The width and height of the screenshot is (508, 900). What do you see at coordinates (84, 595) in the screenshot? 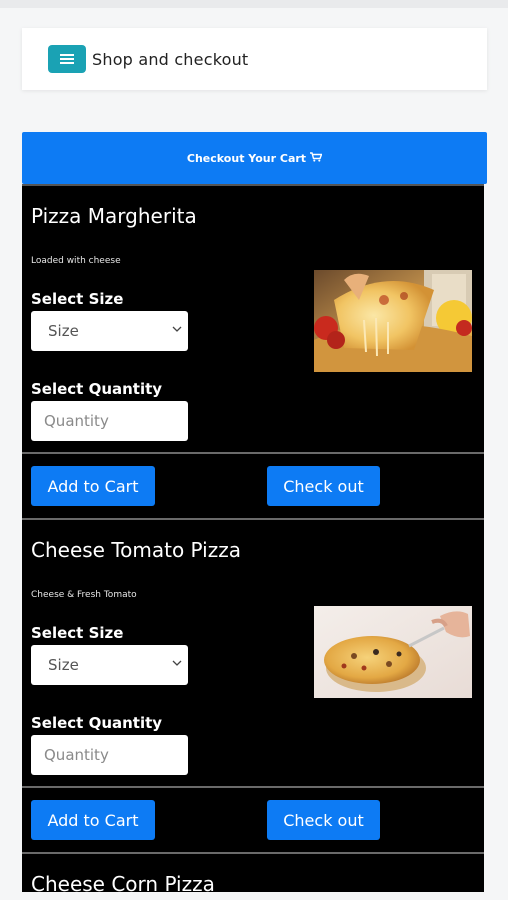
I see `product-description: Cheese & Fresh Tomato` at bounding box center [84, 595].